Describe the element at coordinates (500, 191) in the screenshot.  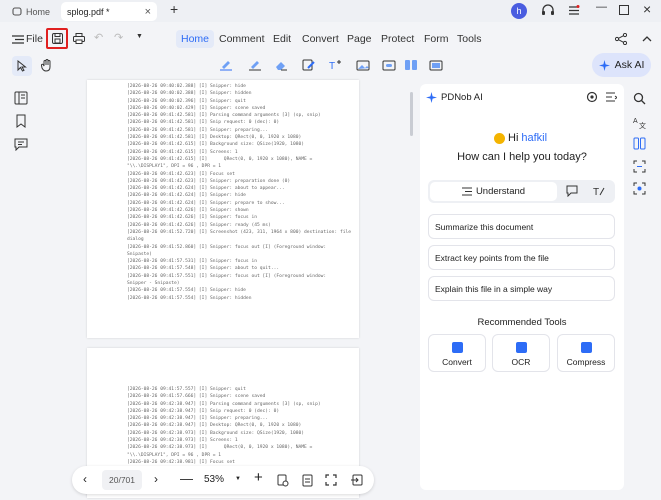
I see `understand-label: Understand` at that location.